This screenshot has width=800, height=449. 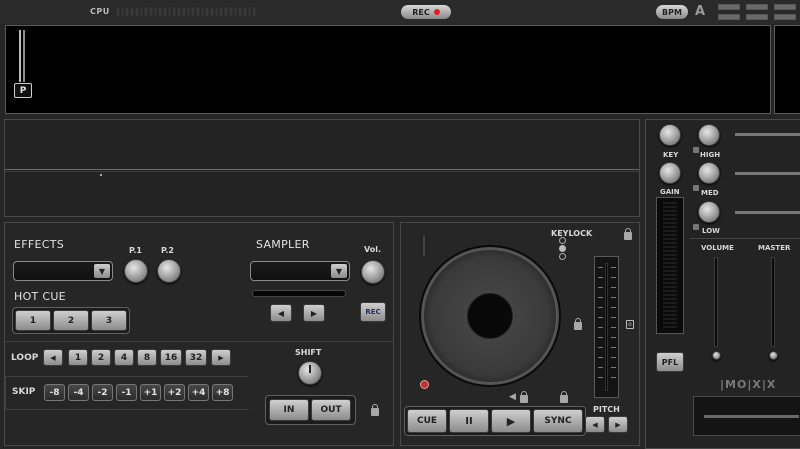 What do you see at coordinates (300, 271) in the screenshot?
I see `sampler-dropdown: ▼` at bounding box center [300, 271].